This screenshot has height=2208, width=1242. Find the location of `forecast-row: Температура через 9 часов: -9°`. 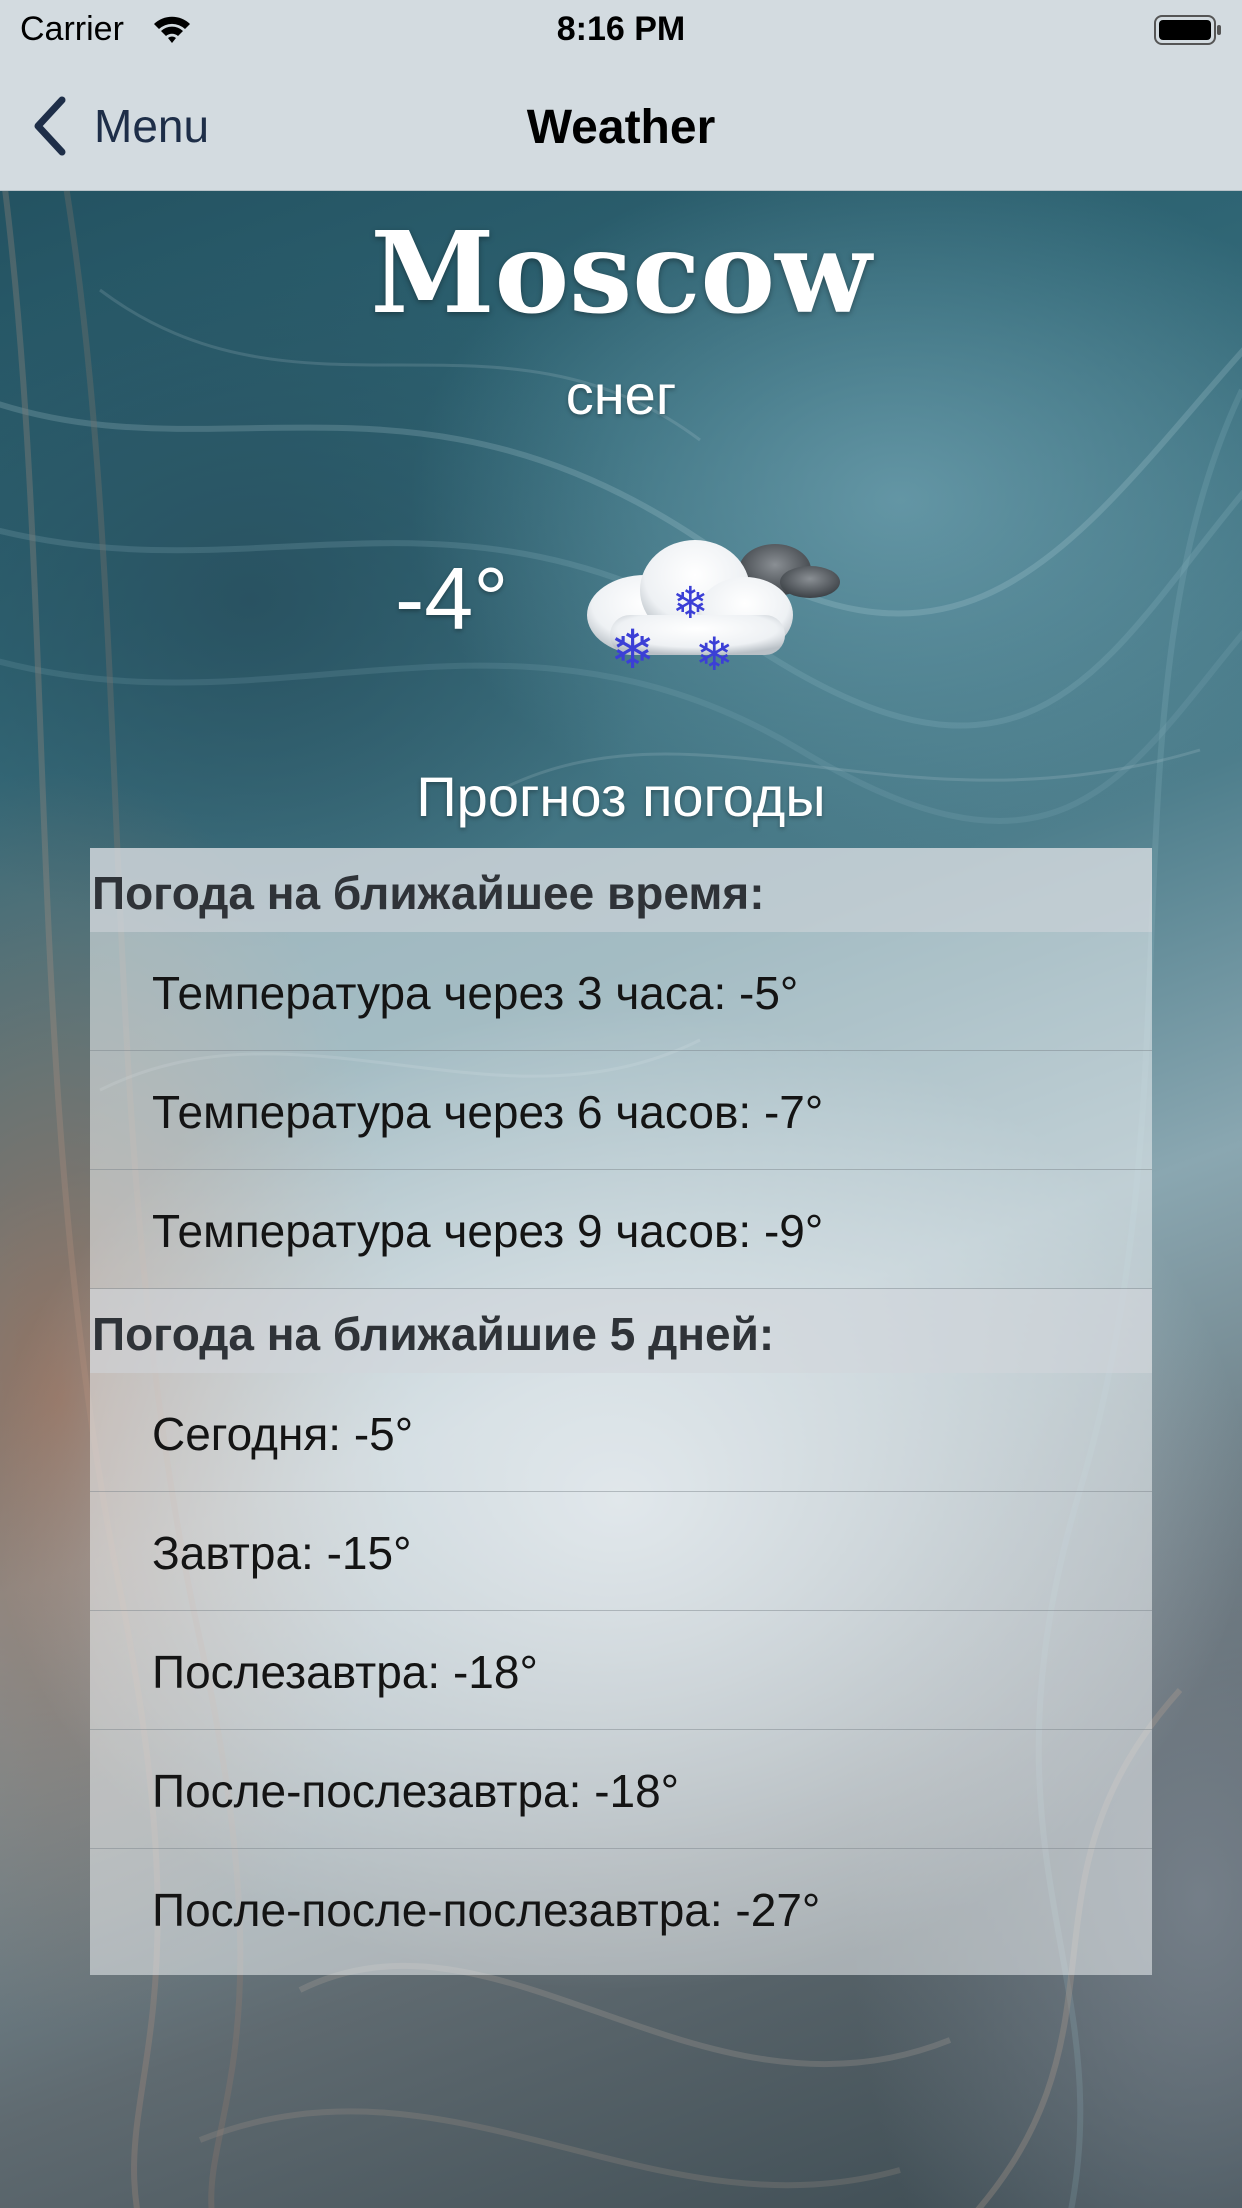

forecast-row: Температура через 9 часов: -9° is located at coordinates (621, 1229).